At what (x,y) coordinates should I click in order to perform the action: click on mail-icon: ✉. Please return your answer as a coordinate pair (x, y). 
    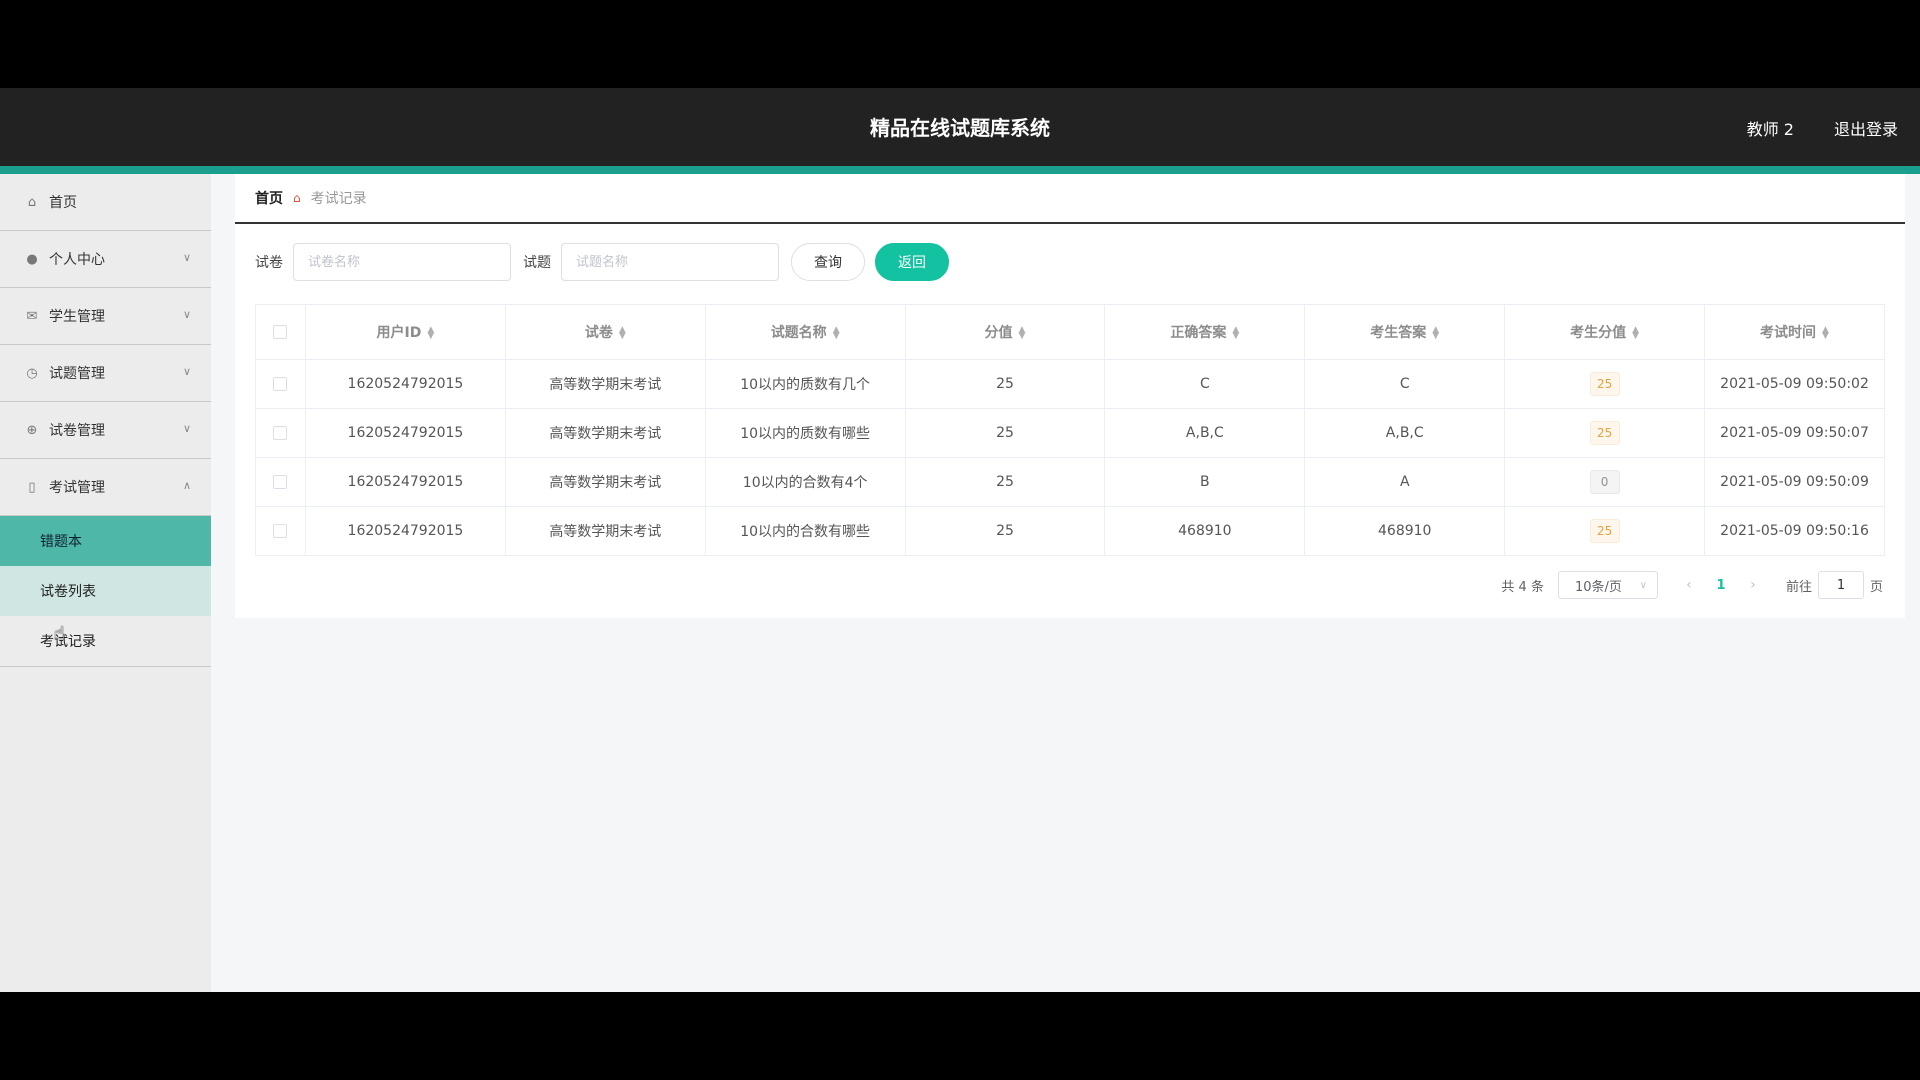
    Looking at the image, I should click on (32, 316).